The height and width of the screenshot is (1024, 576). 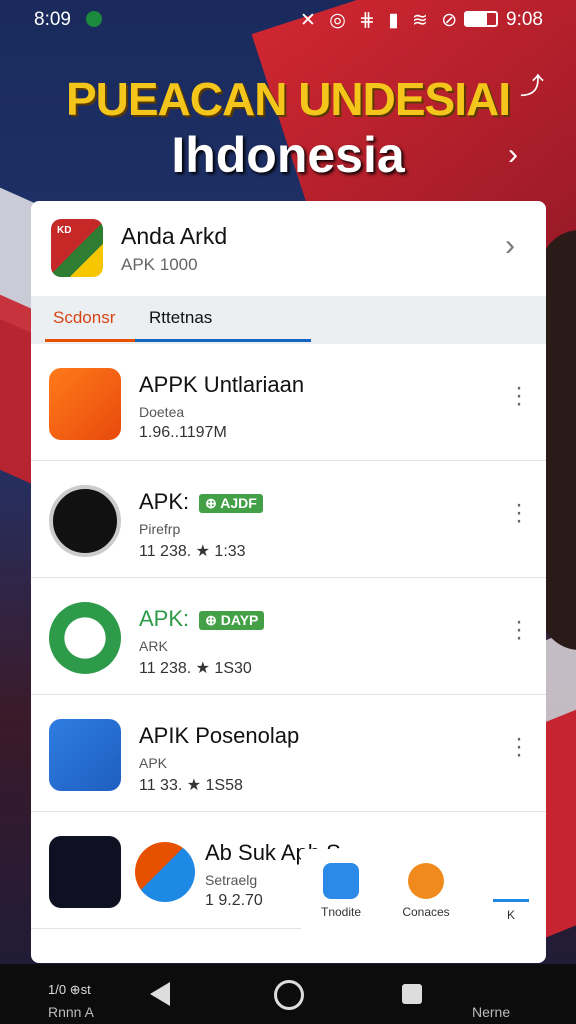 What do you see at coordinates (231, 880) in the screenshot?
I see `app-developer: Setraelg` at bounding box center [231, 880].